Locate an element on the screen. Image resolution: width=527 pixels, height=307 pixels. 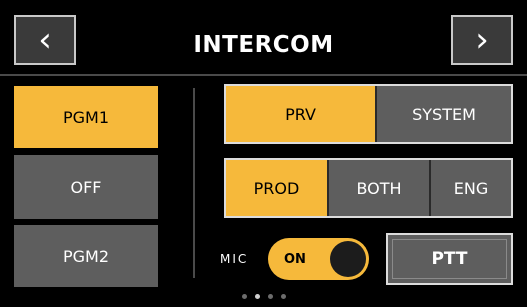
back-button: ‹ is located at coordinates (45, 40).